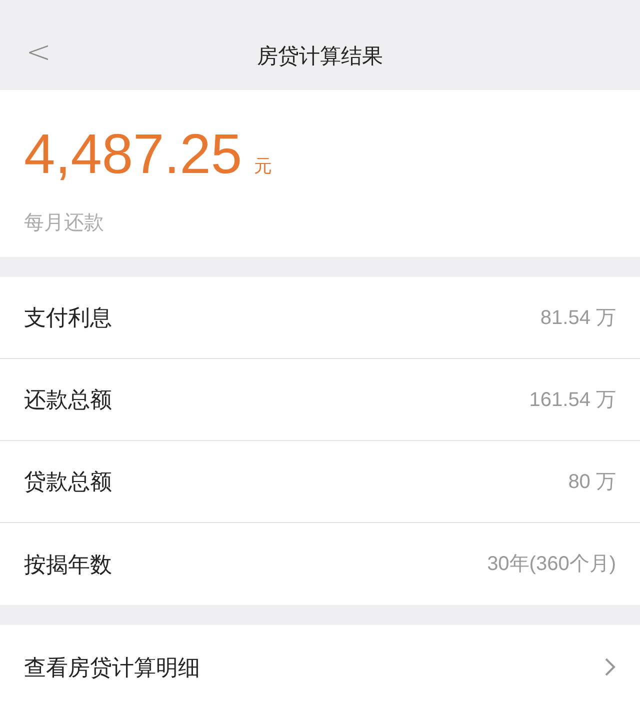  What do you see at coordinates (263, 166) in the screenshot?
I see `currency-unit: 元` at bounding box center [263, 166].